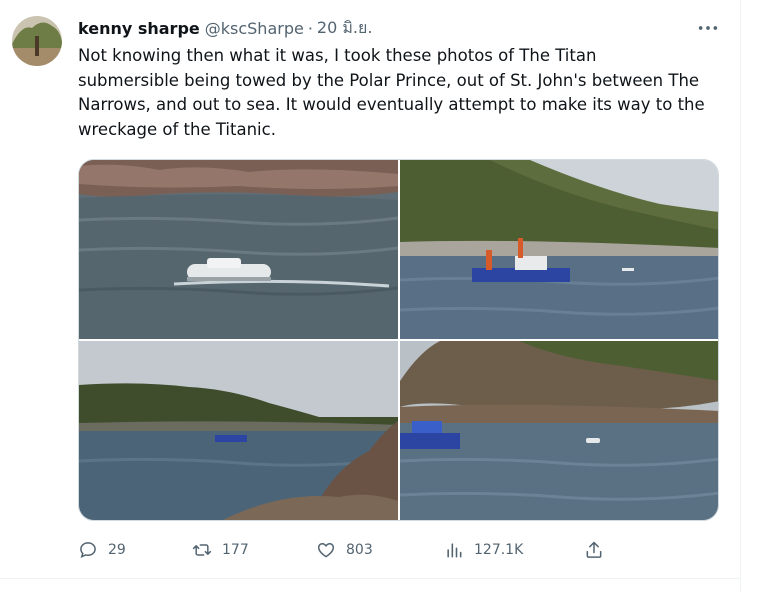 Image resolution: width=758 pixels, height=592 pixels. What do you see at coordinates (370, 578) in the screenshot?
I see `divider` at bounding box center [370, 578].